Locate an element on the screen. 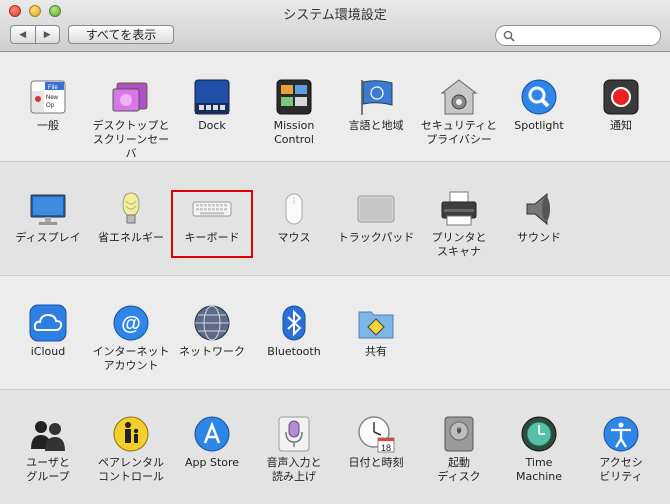 The width and height of the screenshot is (670, 504). language-region-icon is located at coordinates (377, 97).